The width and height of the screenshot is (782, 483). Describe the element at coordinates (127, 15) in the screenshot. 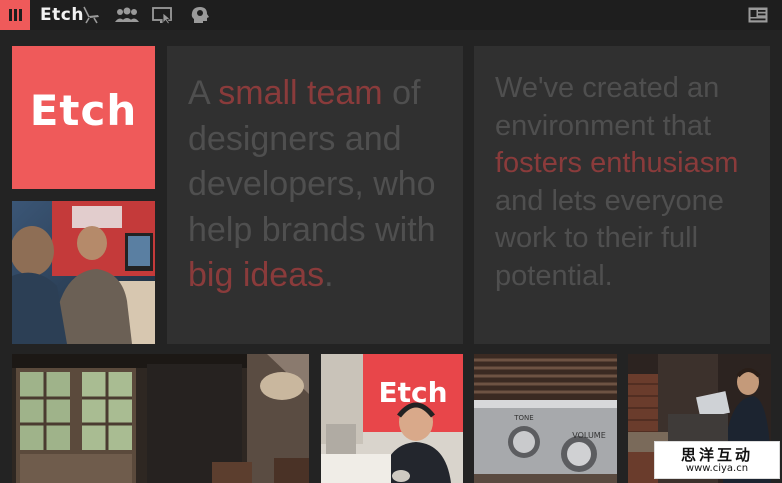

I see `team-icon` at that location.